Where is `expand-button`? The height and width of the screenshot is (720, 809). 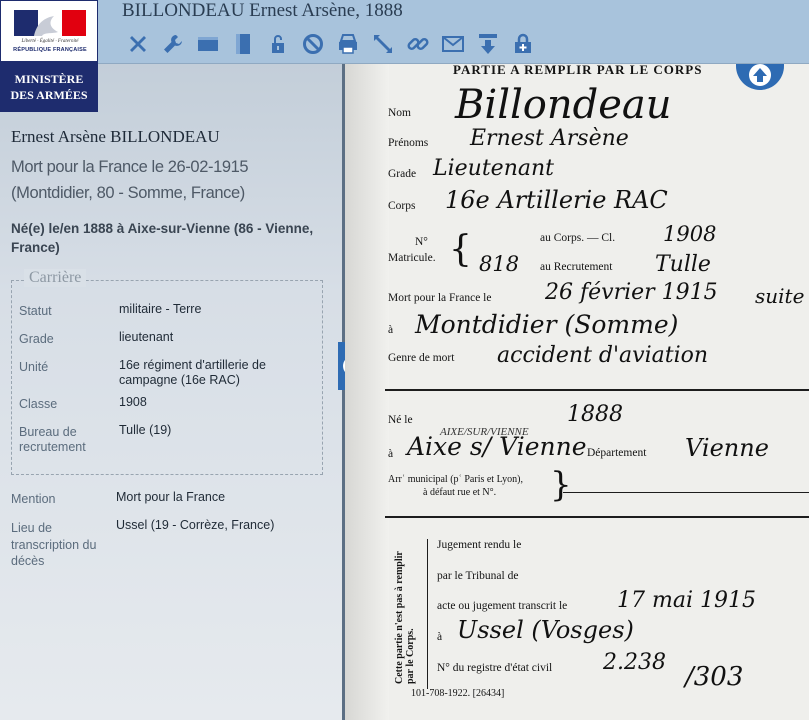 expand-button is located at coordinates (382, 44).